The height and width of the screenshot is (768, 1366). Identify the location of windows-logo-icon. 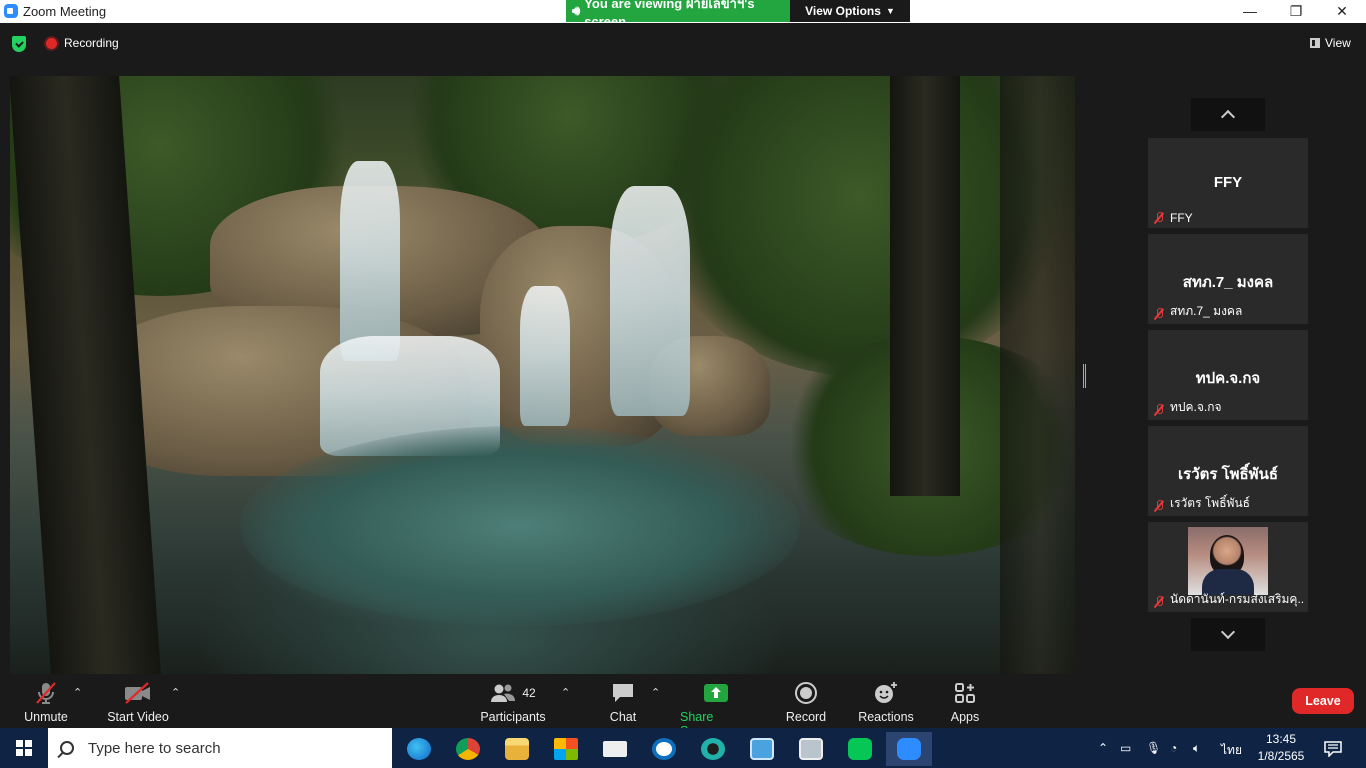
(24, 748).